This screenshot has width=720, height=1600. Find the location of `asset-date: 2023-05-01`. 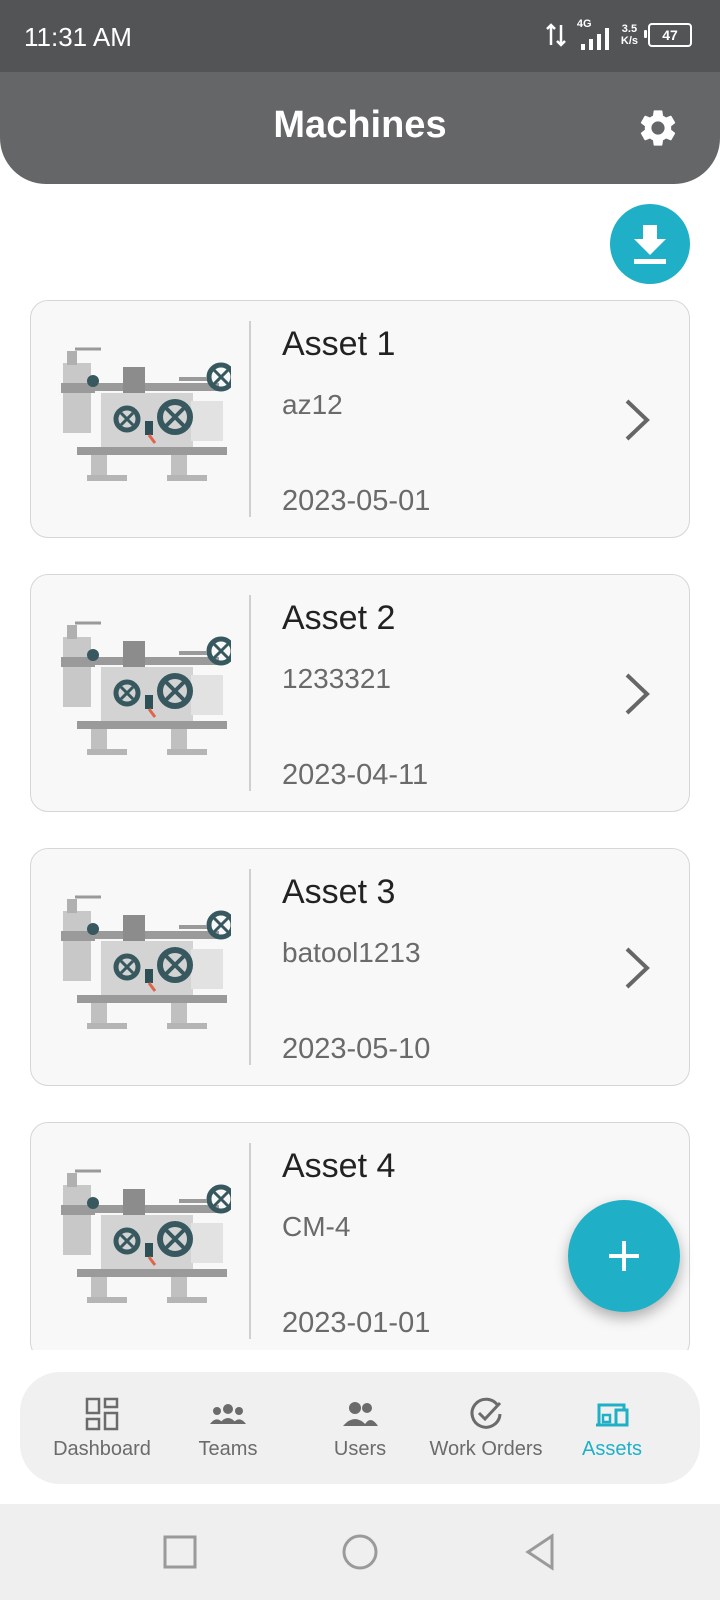

asset-date: 2023-05-01 is located at coordinates (356, 501).